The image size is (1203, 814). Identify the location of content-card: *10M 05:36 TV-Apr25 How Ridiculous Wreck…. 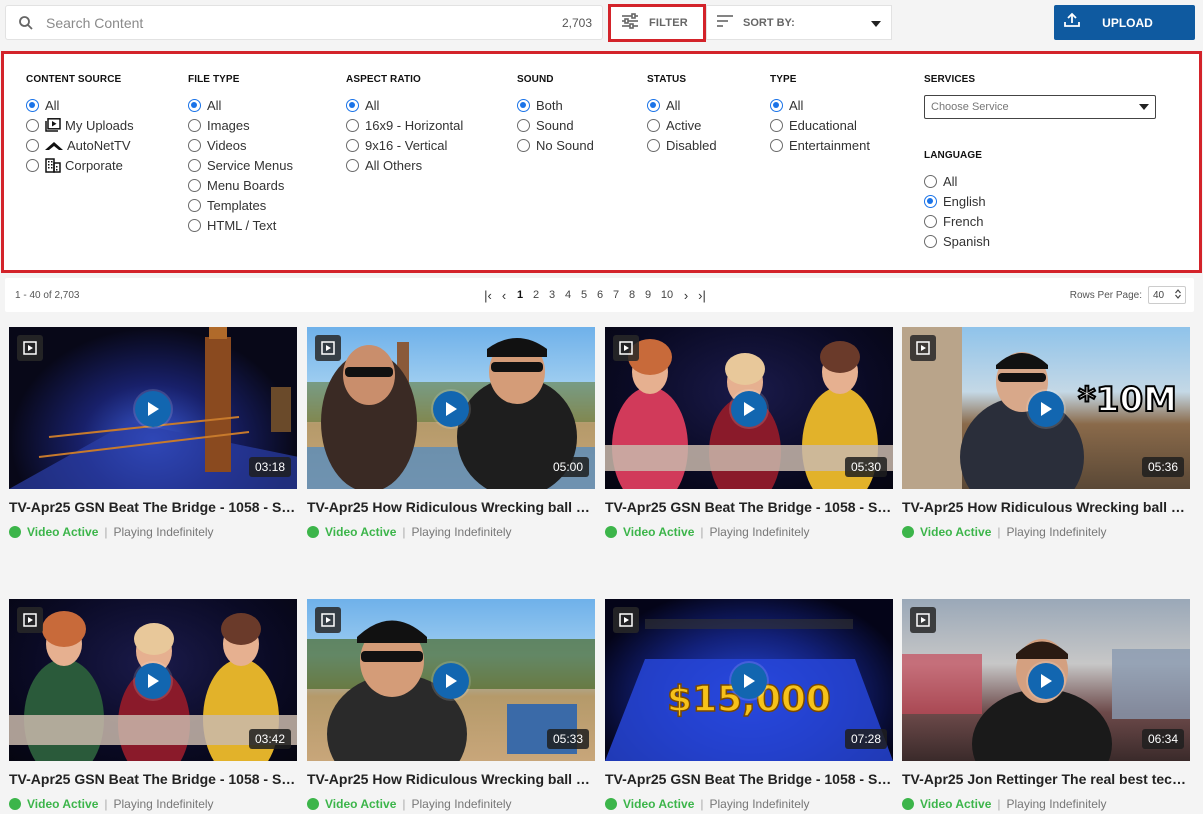
(1046, 433).